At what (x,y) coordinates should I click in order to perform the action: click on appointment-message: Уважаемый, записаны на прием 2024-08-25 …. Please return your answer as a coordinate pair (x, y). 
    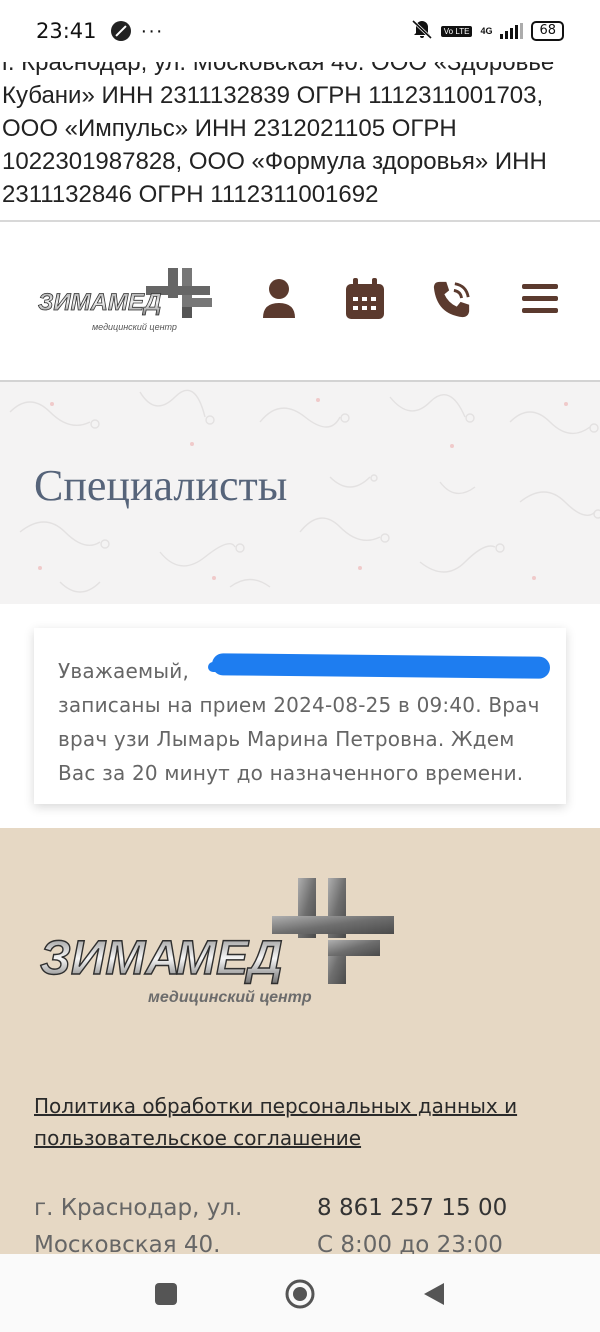
    Looking at the image, I should click on (300, 716).